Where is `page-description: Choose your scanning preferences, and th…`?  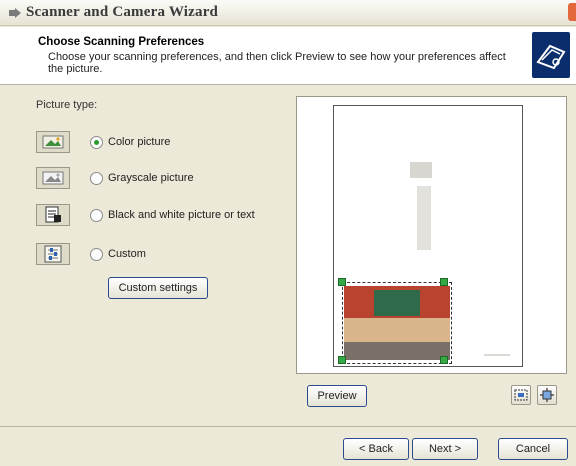 page-description: Choose your scanning preferences, and th… is located at coordinates (277, 63).